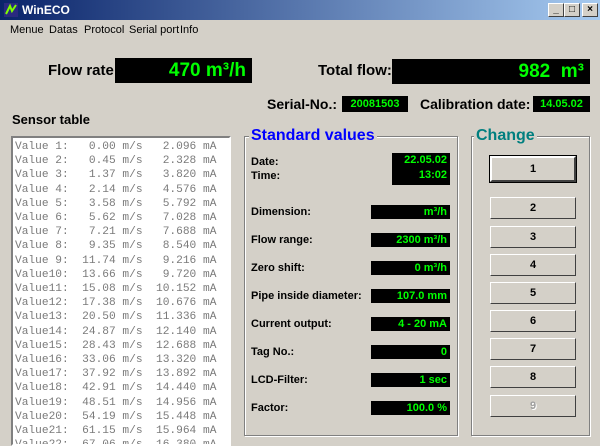  I want to click on sensor-row: Value16: 33.06 m/s 13.320 mA, so click(116, 360).